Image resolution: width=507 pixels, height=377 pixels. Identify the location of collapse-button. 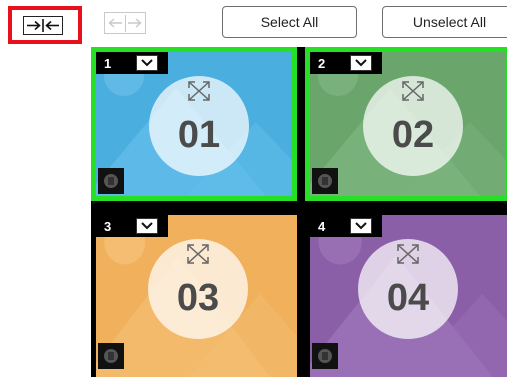
(45, 25).